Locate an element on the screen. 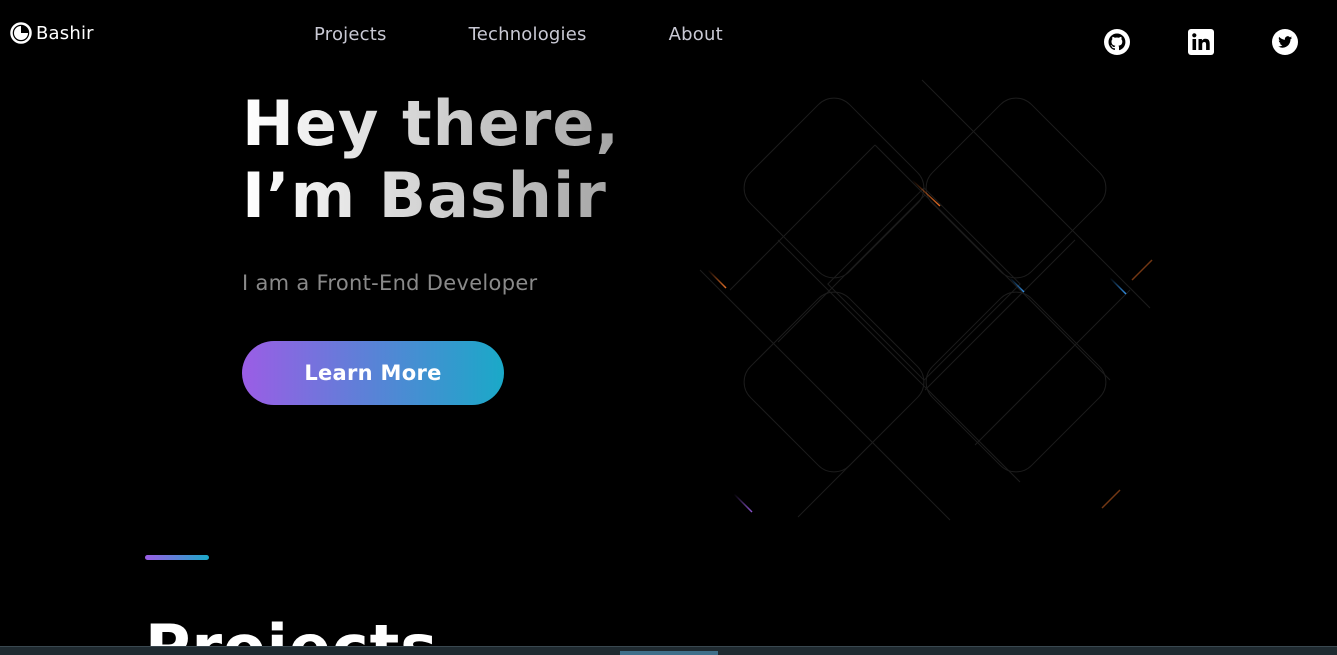  hero-title: Hey there, I’m Bashir is located at coordinates (452, 160).